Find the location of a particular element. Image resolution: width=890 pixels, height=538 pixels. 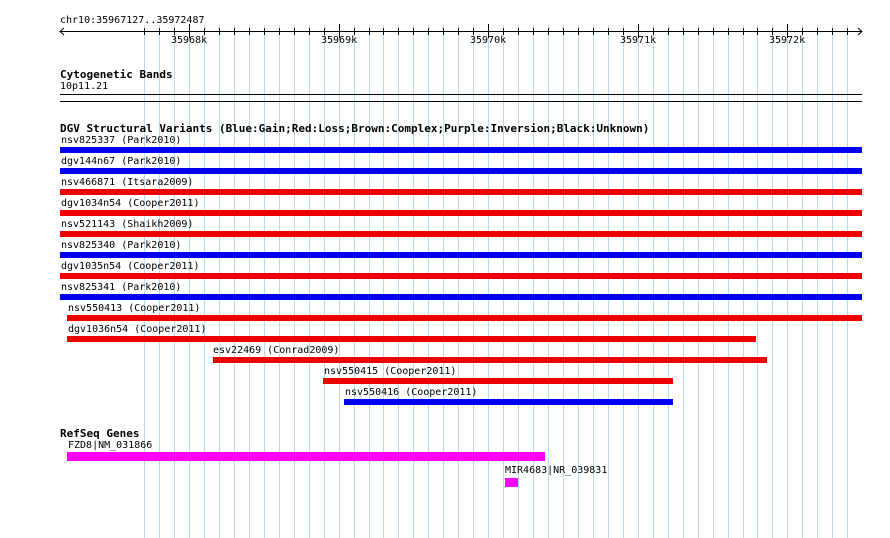

ruler-tick-label: 35970k is located at coordinates (488, 40).